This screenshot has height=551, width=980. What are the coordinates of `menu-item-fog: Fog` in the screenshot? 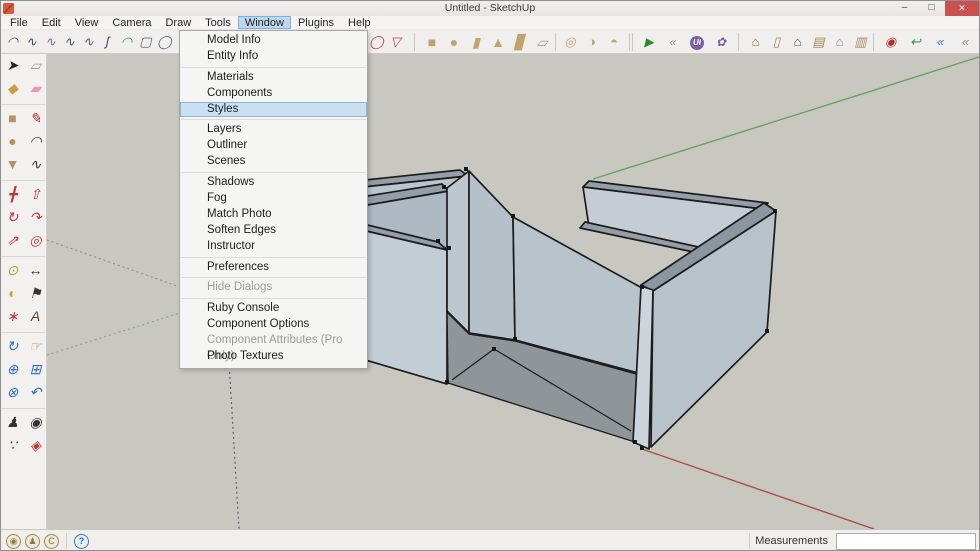 It's located at (273, 199).